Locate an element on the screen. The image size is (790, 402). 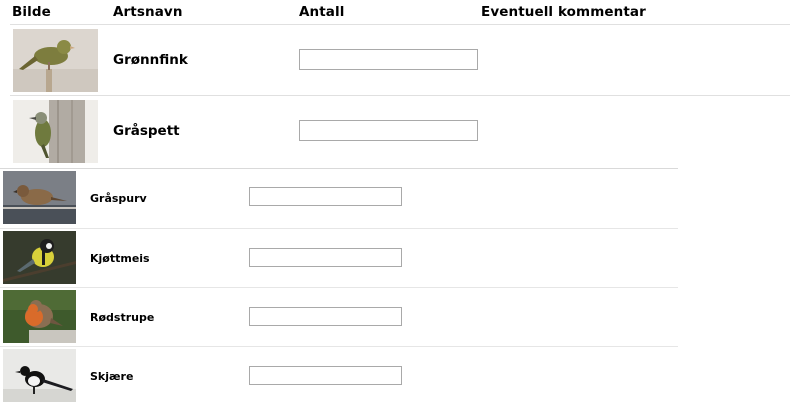
grey-headed-woodpecker-photo is located at coordinates (55, 131).